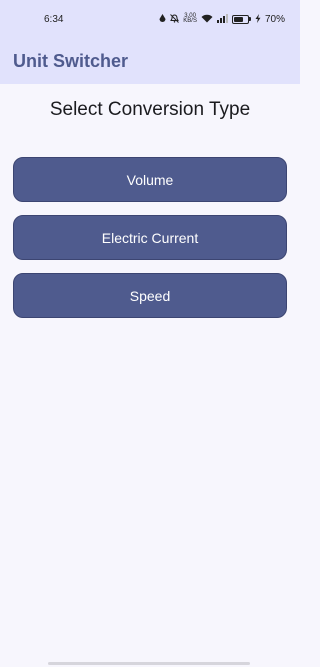 This screenshot has height=667, width=320. I want to click on status-icons: 3.00 KB/S 70%, so click(222, 19).